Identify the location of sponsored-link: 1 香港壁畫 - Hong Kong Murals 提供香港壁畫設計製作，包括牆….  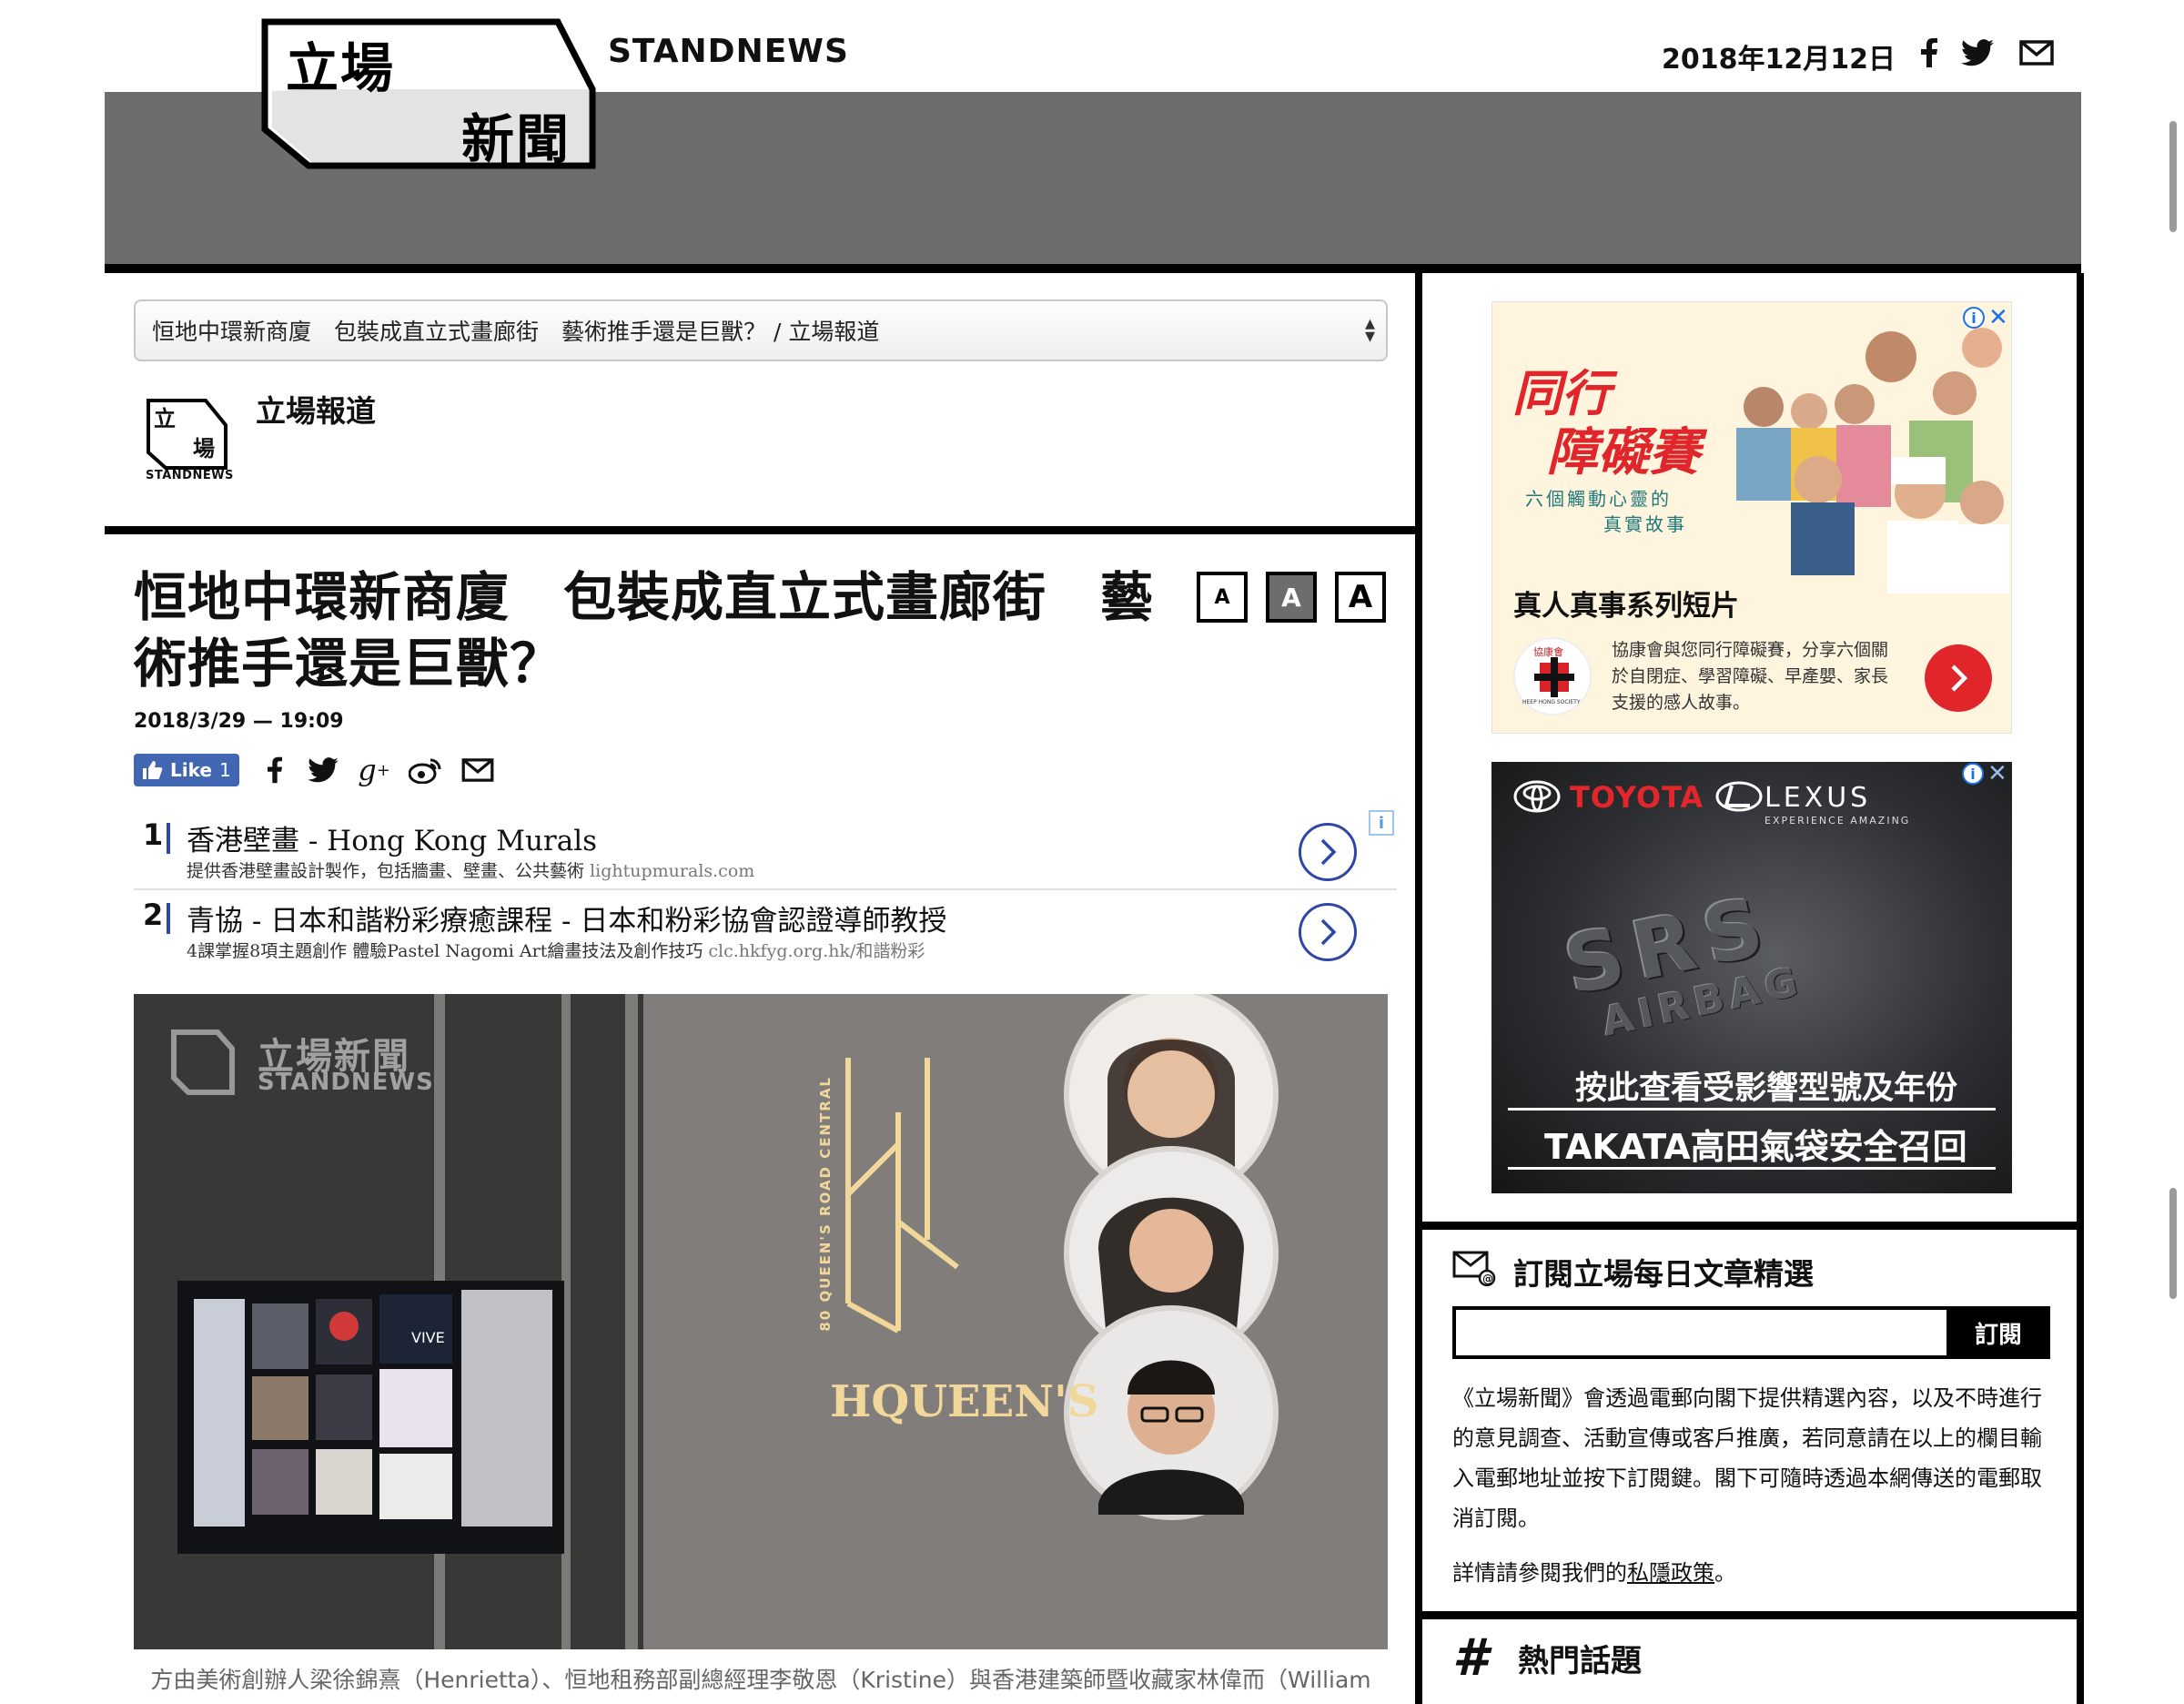
(765, 856).